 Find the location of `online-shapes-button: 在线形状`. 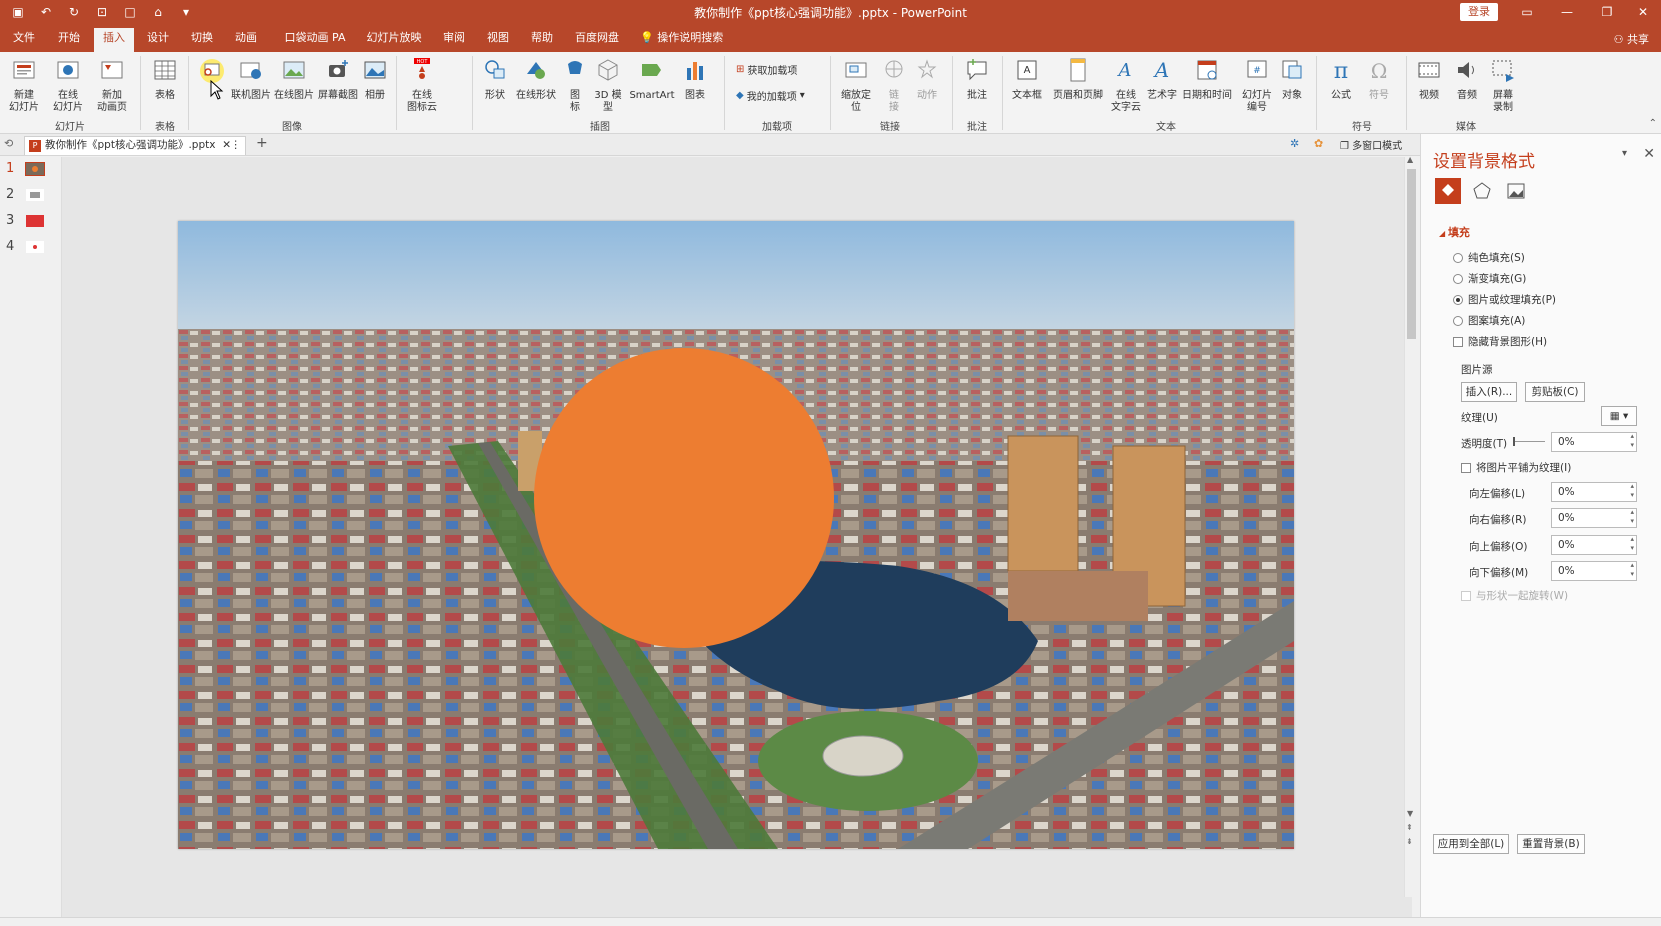

online-shapes-button: 在线形状 is located at coordinates (536, 79).